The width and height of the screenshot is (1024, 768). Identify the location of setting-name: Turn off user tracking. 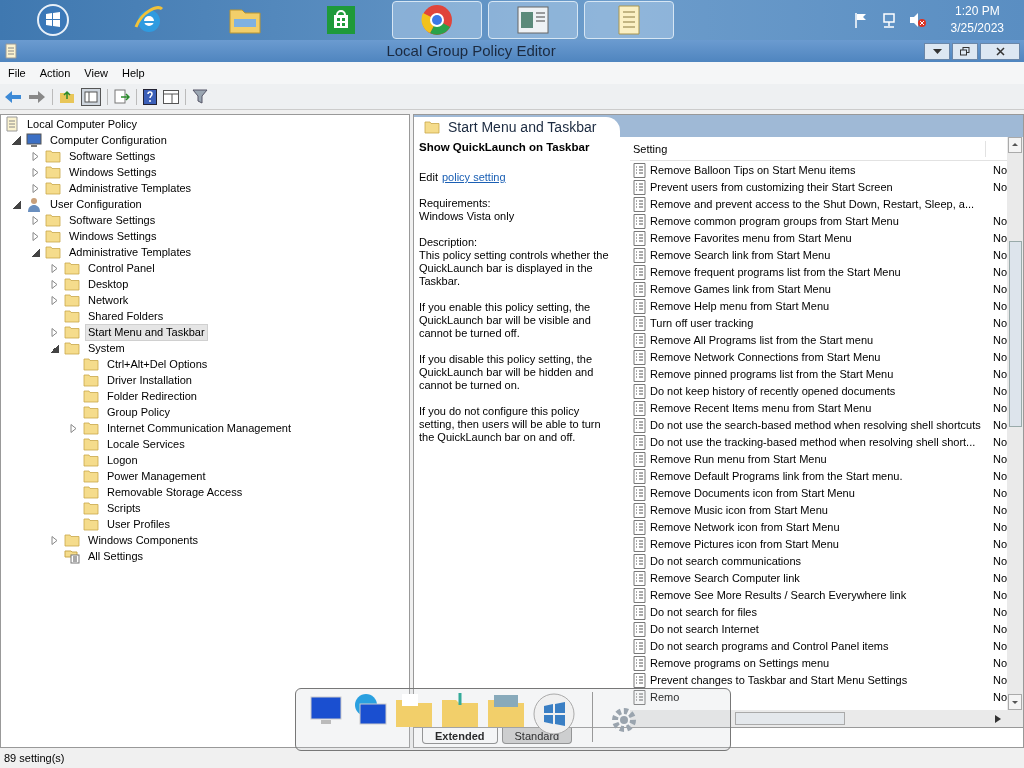
(702, 323).